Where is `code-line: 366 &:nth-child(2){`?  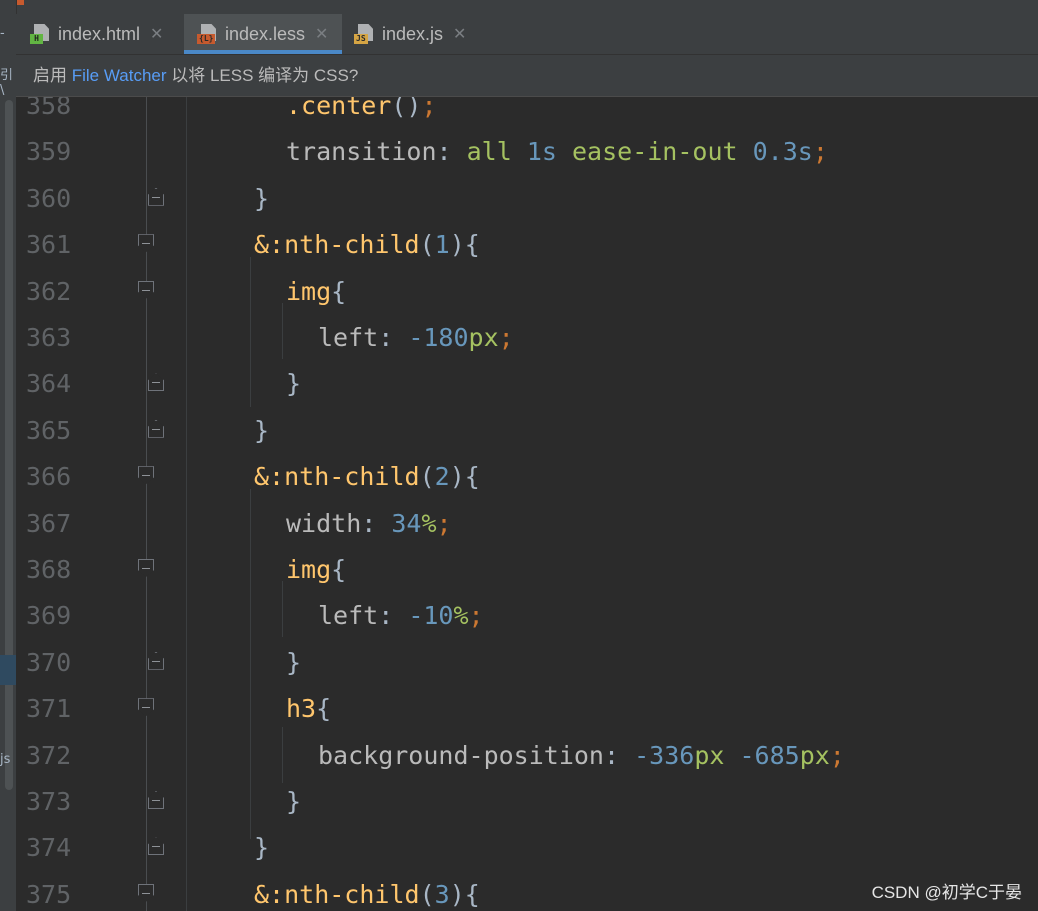
code-line: 366 &:nth-child(2){ is located at coordinates (527, 477).